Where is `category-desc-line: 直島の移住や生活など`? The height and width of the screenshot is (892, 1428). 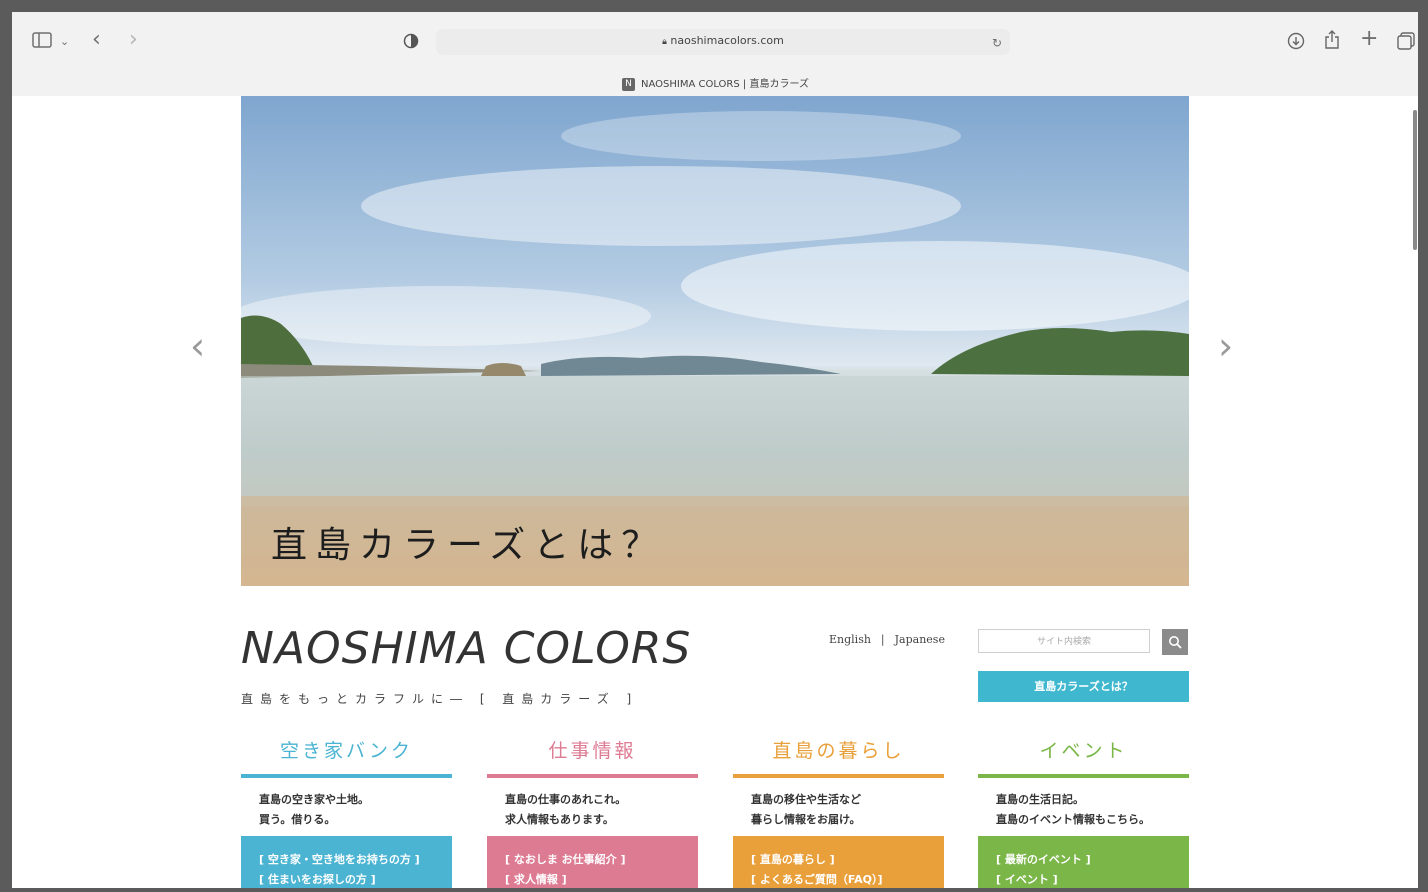 category-desc-line: 直島の移住や生活など is located at coordinates (806, 799).